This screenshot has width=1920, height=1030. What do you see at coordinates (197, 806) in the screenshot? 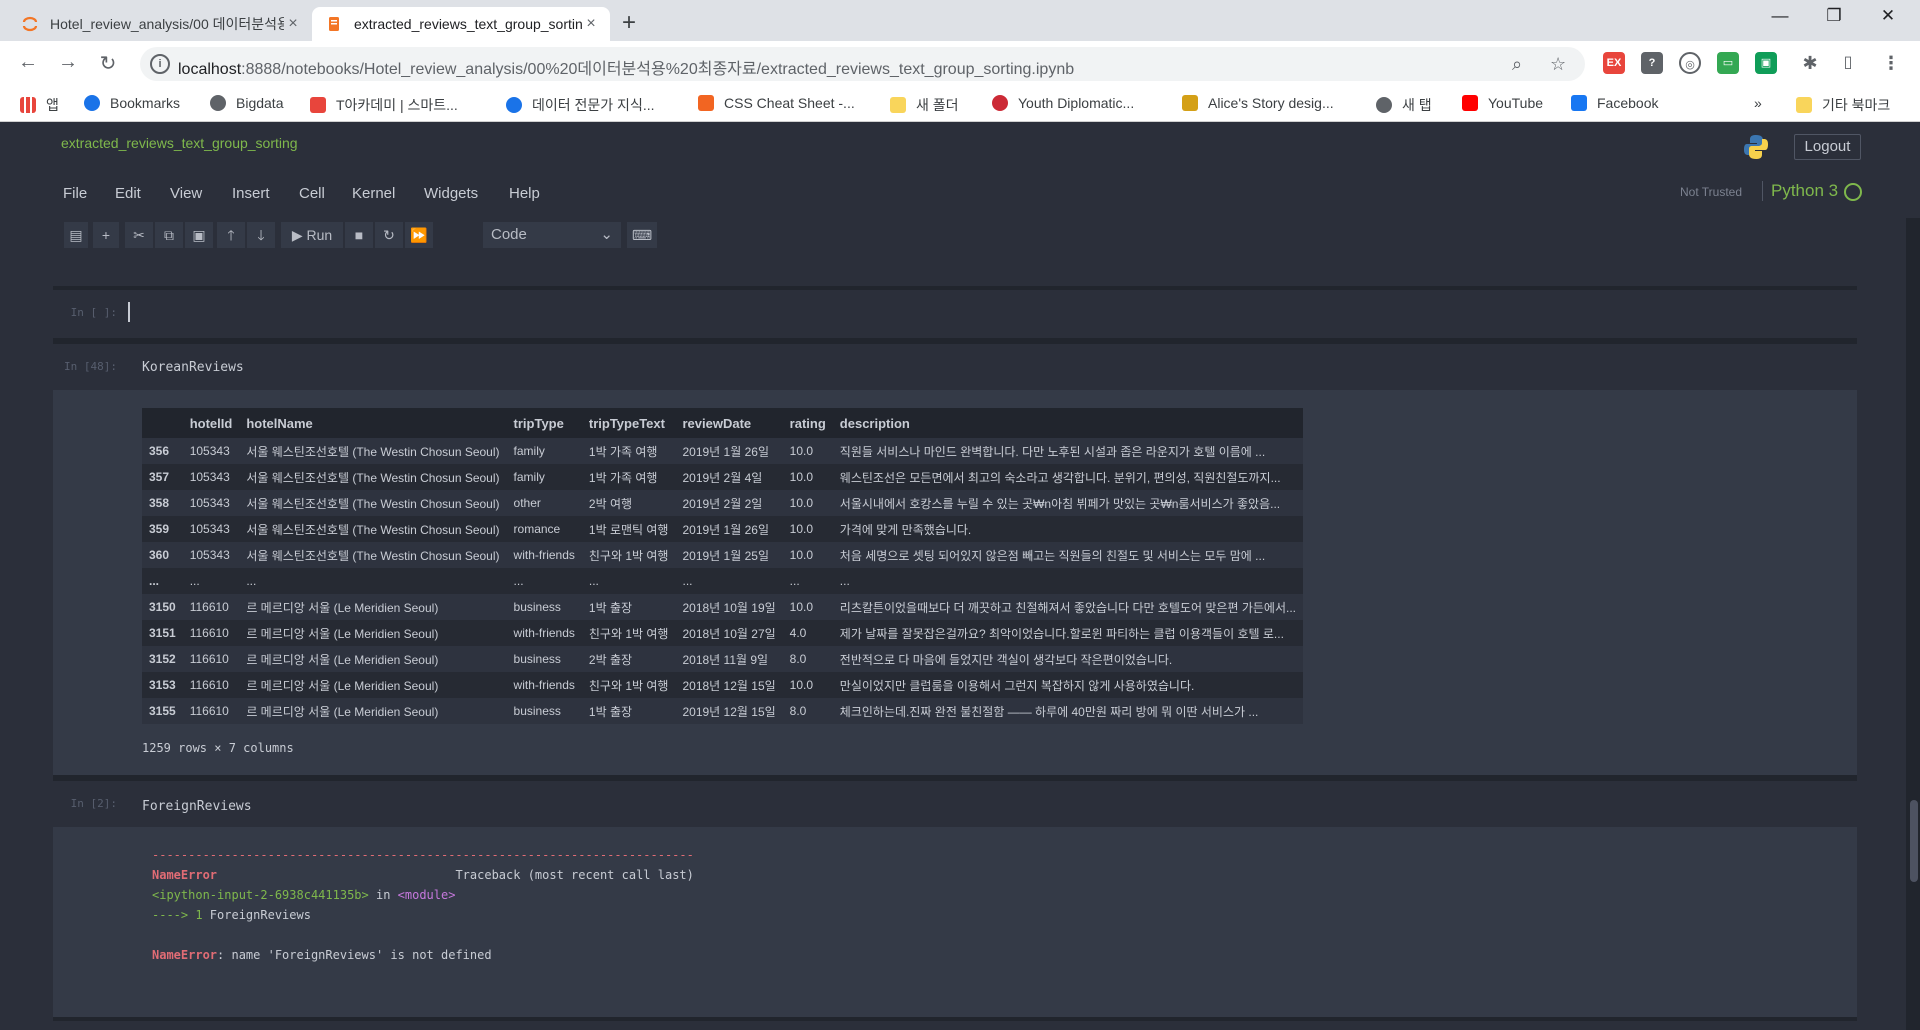
I see `cell-code: ForeignReviews` at bounding box center [197, 806].